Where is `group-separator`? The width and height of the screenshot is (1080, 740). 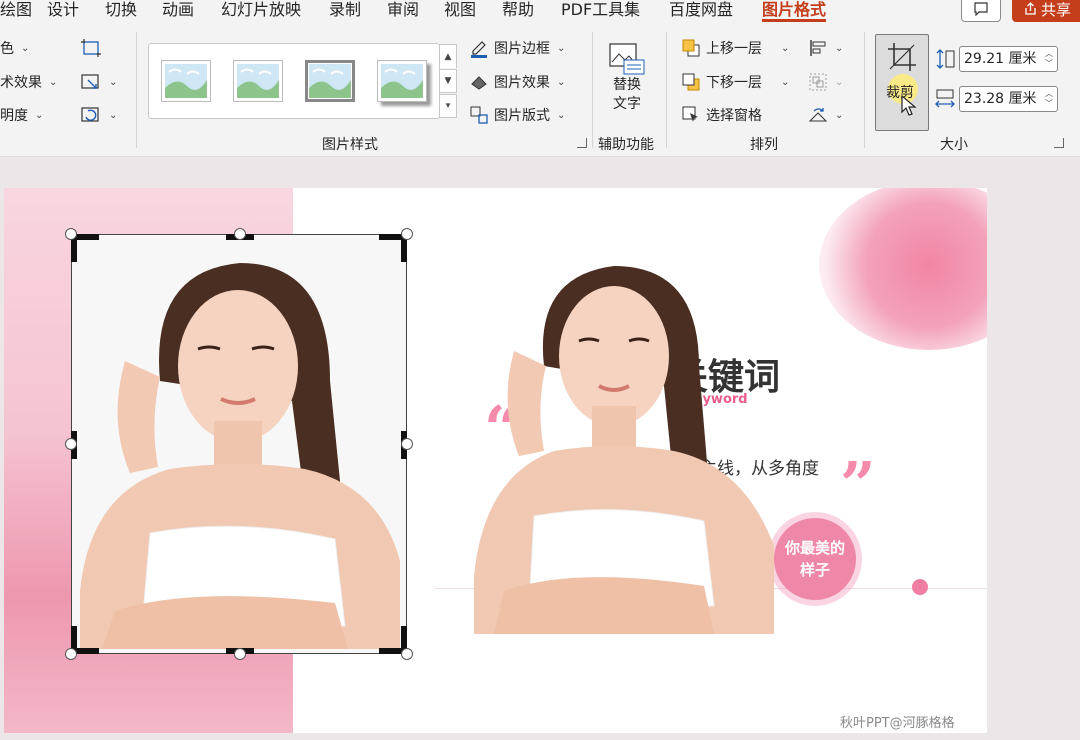 group-separator is located at coordinates (136, 90).